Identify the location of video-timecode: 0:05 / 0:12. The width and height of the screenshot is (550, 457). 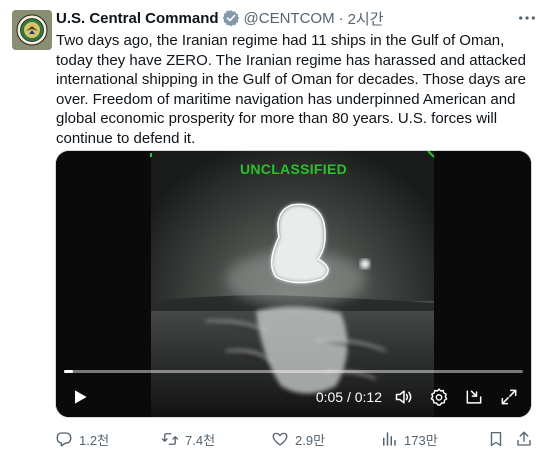
(348, 397).